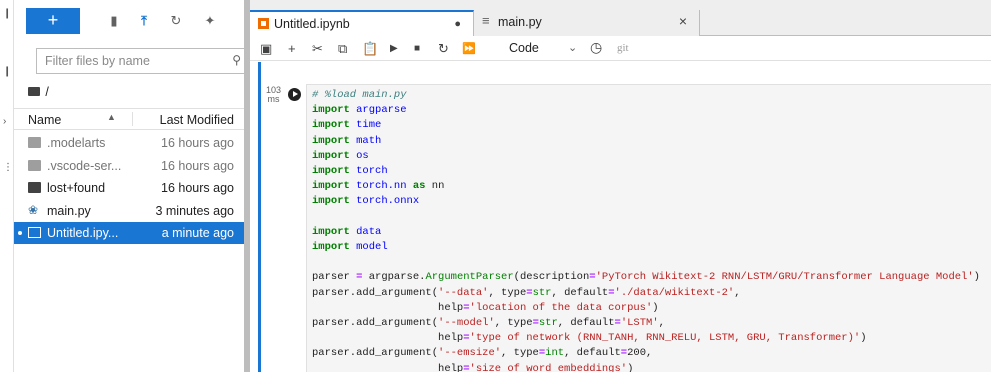  Describe the element at coordinates (197, 120) in the screenshot. I see `column-modified-header: Last Modified` at that location.